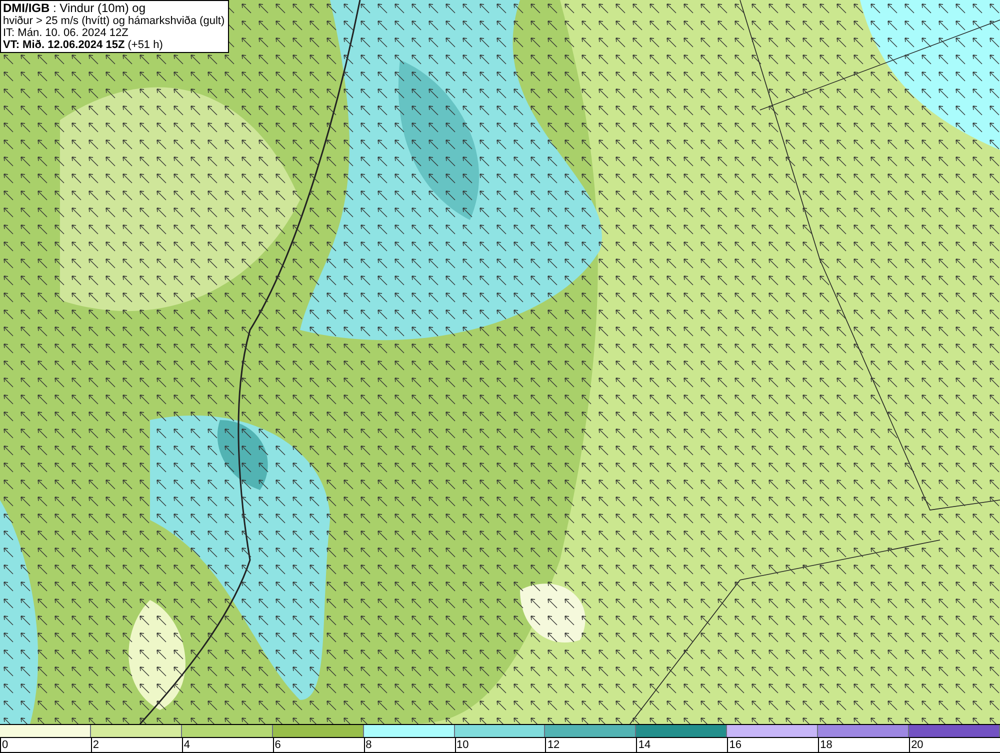  I want to click on header-text: VT: Mið. 12.06.2024 15Z (+51 h), so click(83, 45).